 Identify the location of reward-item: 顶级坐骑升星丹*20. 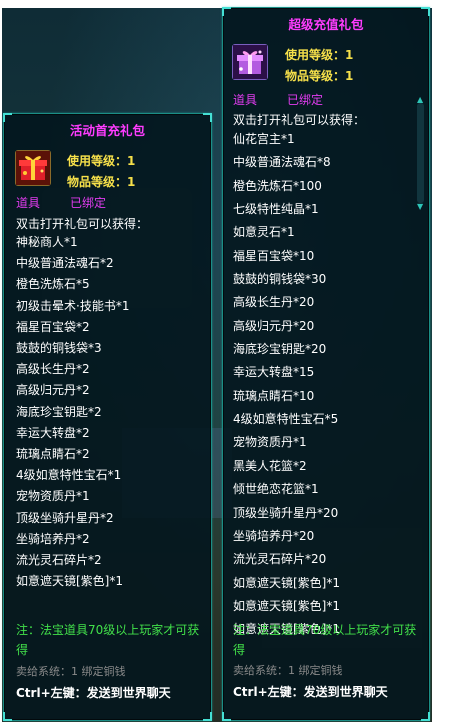
(286, 512).